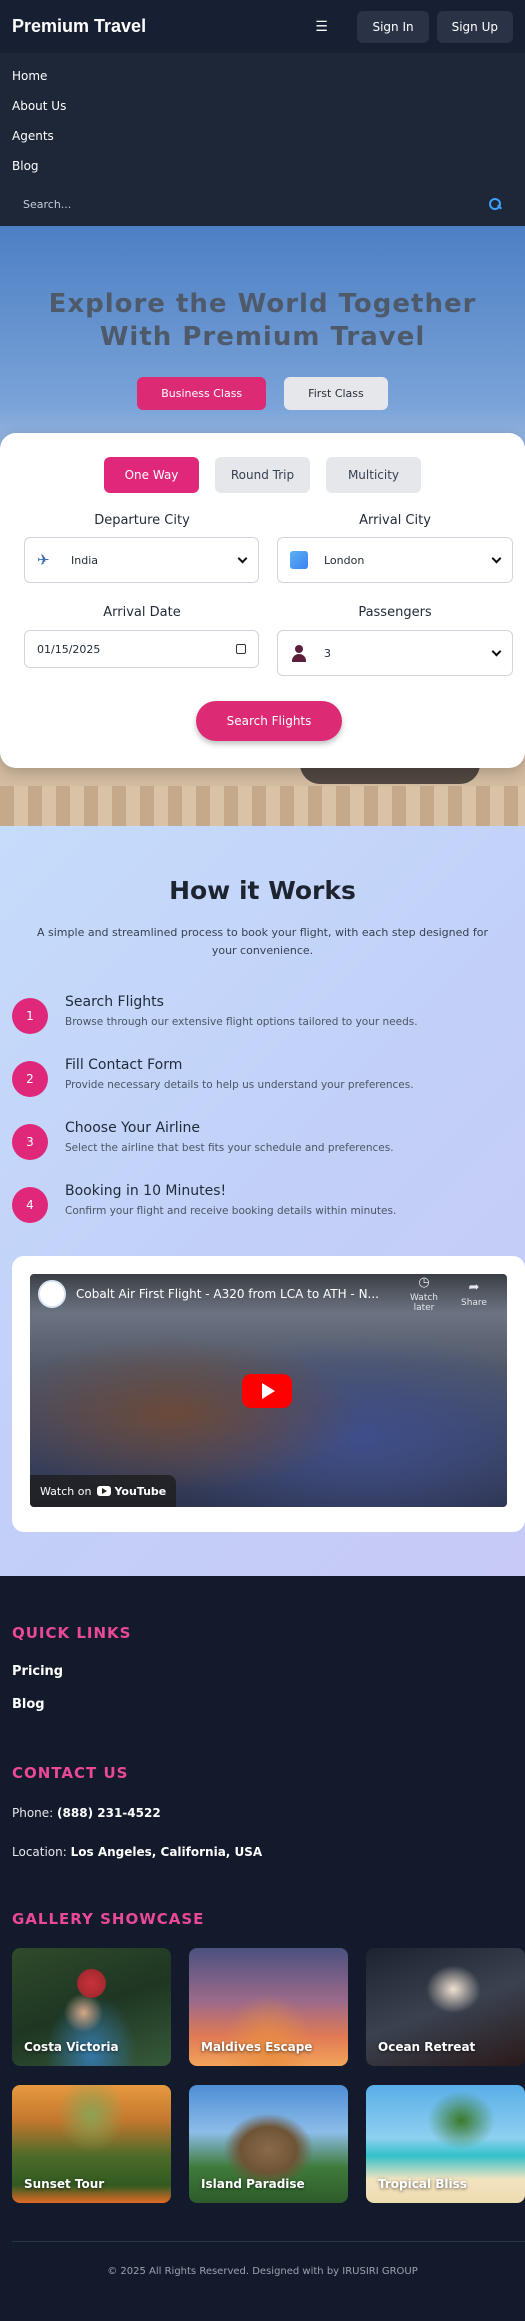  Describe the element at coordinates (474, 1287) in the screenshot. I see `share-icon: ➦` at that location.